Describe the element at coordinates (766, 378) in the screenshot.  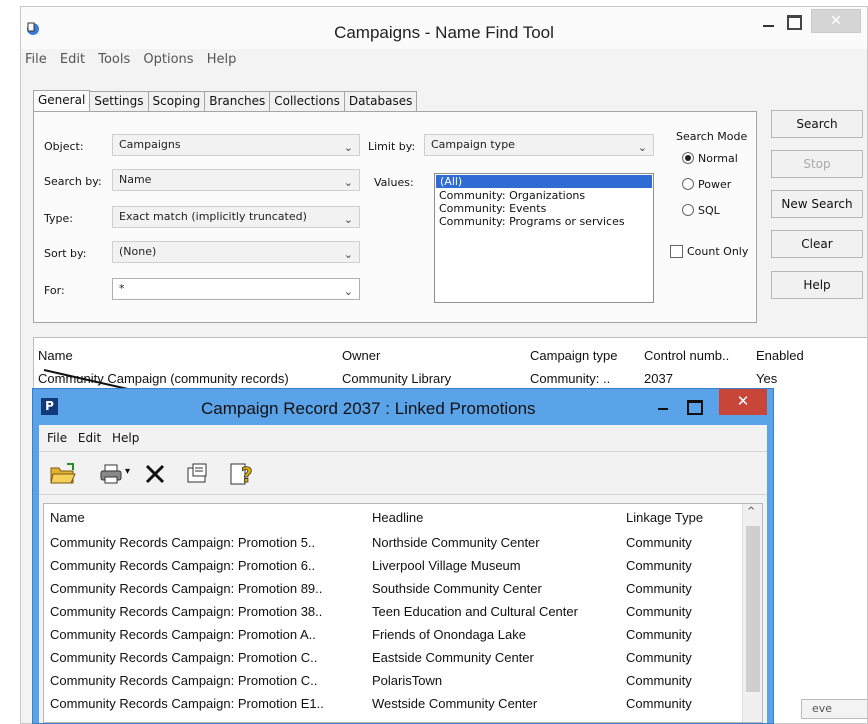
I see `result-enabled: Yes` at that location.